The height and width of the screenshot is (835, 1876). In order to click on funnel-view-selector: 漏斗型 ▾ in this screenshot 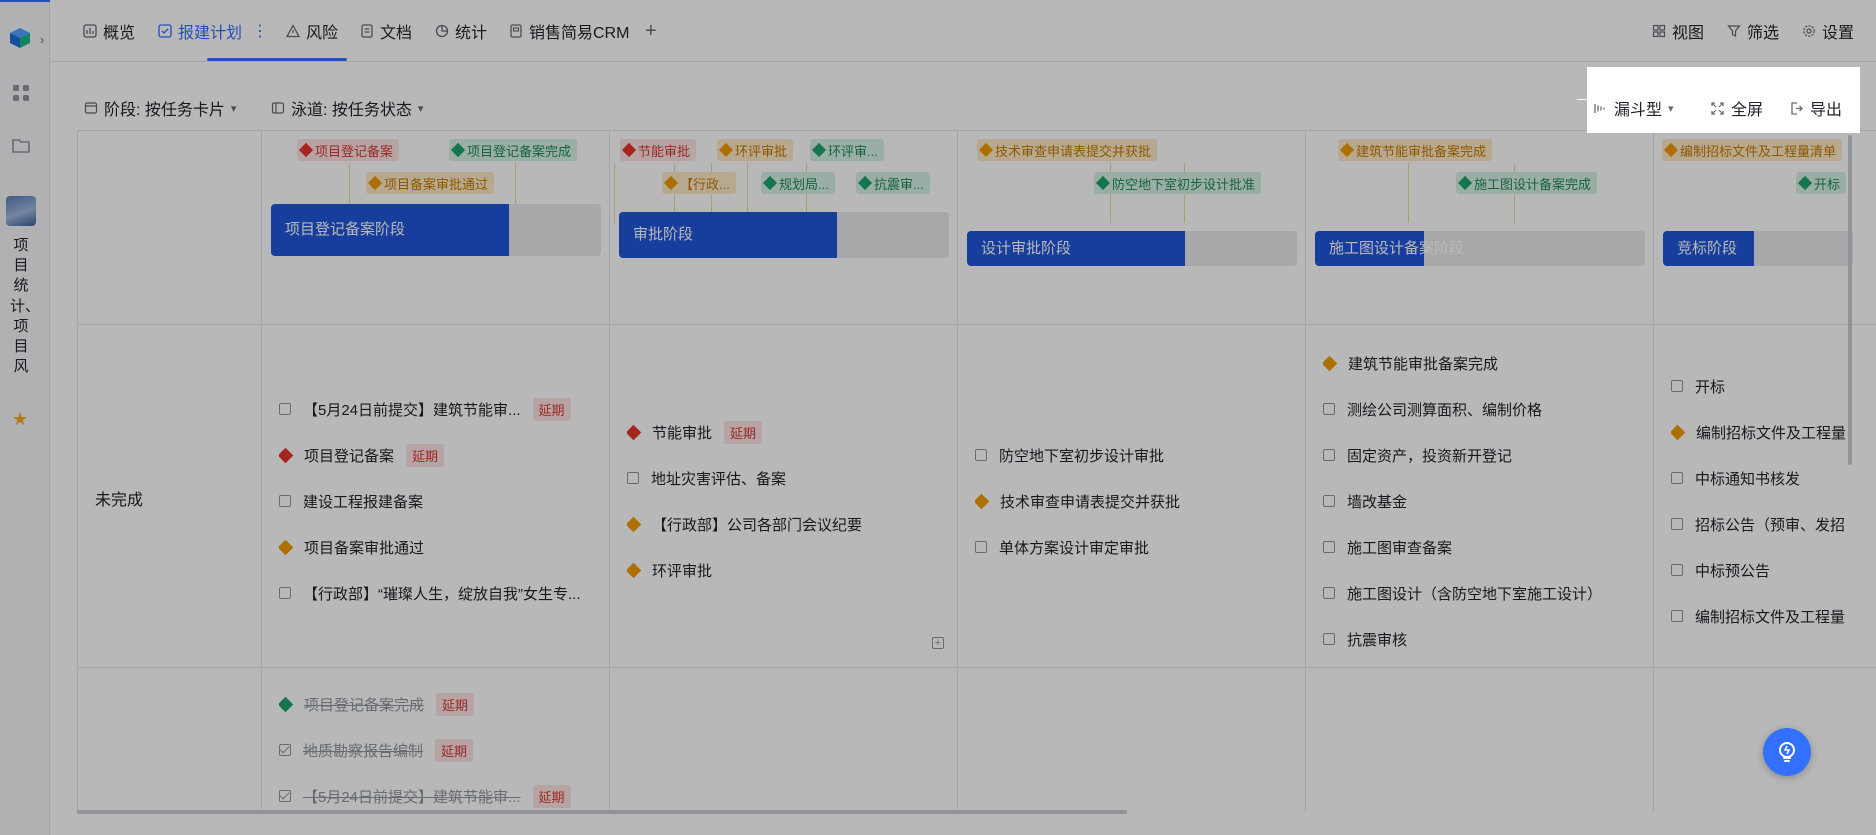, I will do `click(1633, 108)`.